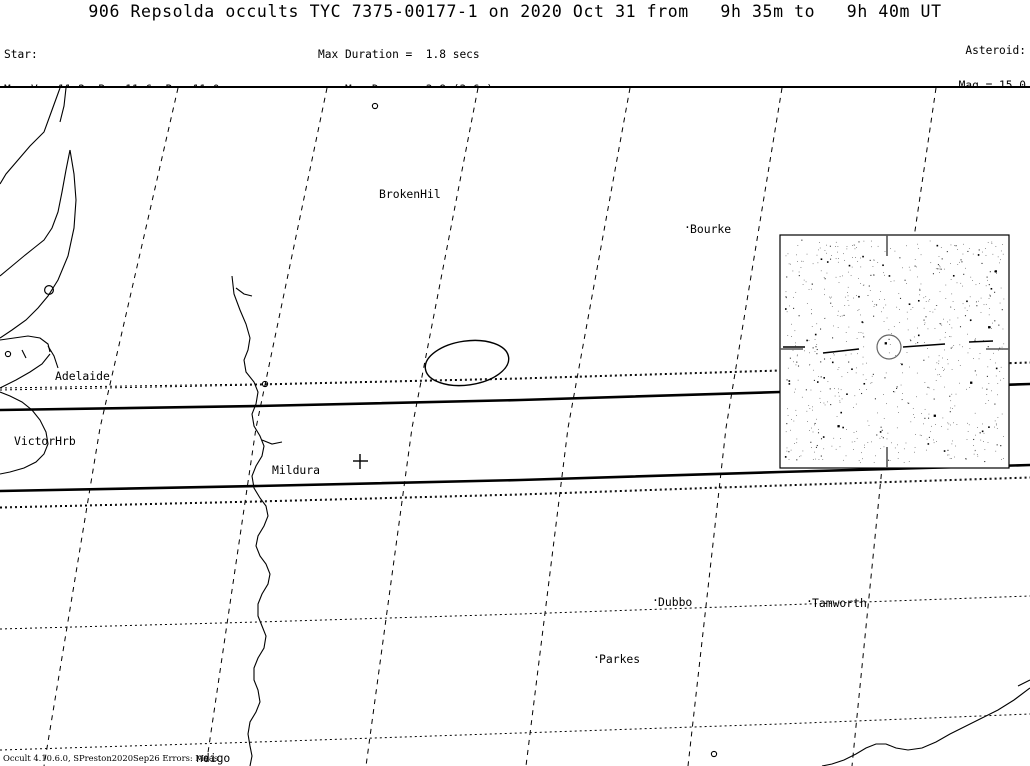 The width and height of the screenshot is (1030, 766). Describe the element at coordinates (839, 603) in the screenshot. I see `city-label-tamworth: Tamworth` at that location.